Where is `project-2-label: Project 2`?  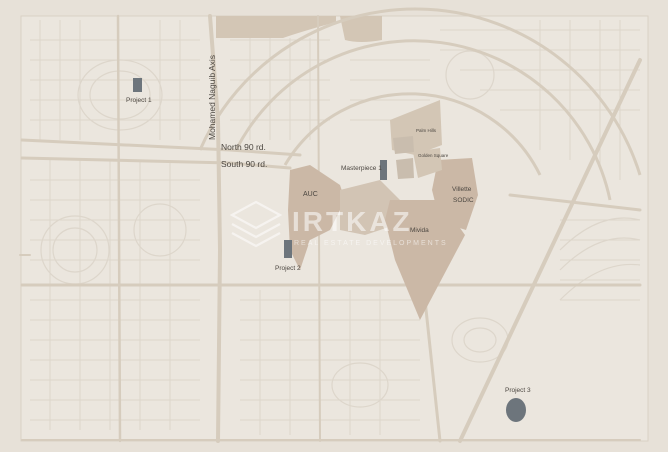 project-2-label: Project 2 is located at coordinates (288, 268).